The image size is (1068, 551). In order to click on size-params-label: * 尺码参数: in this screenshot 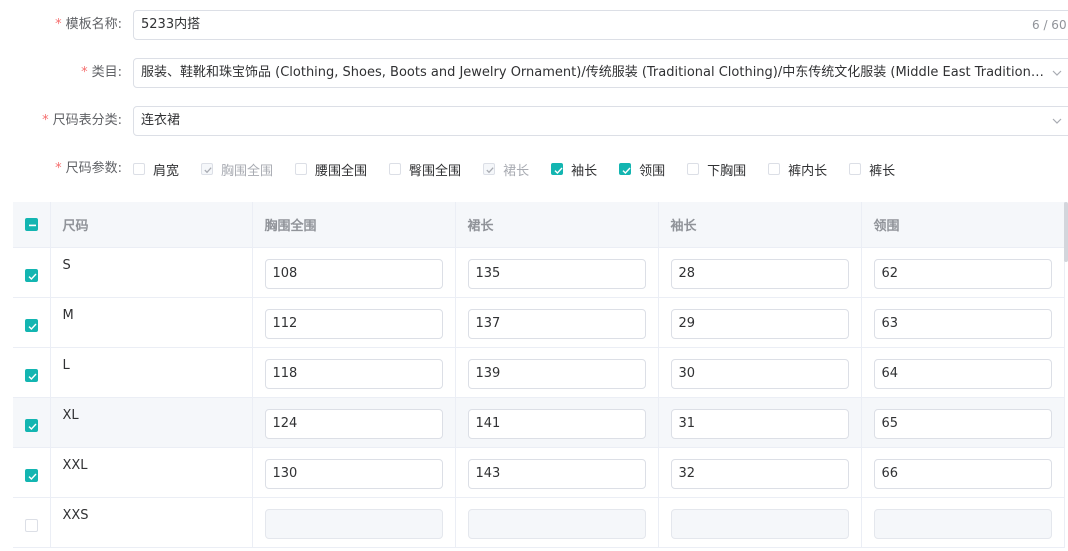, I will do `click(88, 168)`.